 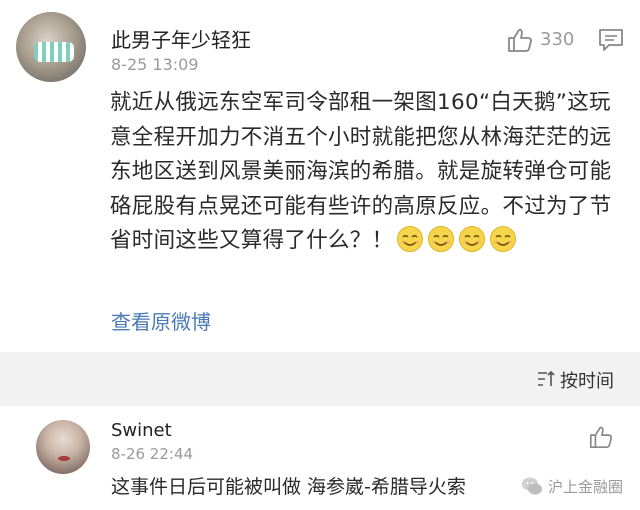 What do you see at coordinates (181, 38) in the screenshot?
I see `comment-author: 此男子年少轻狂` at bounding box center [181, 38].